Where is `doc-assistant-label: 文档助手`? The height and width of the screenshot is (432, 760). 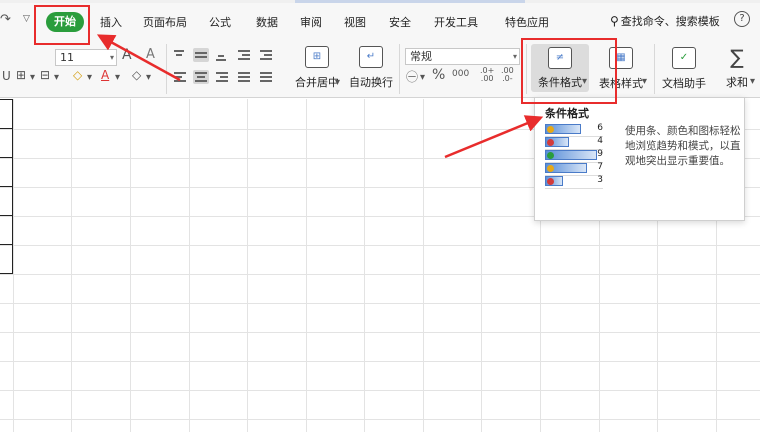
doc-assistant-label: 文档助手 is located at coordinates (684, 83).